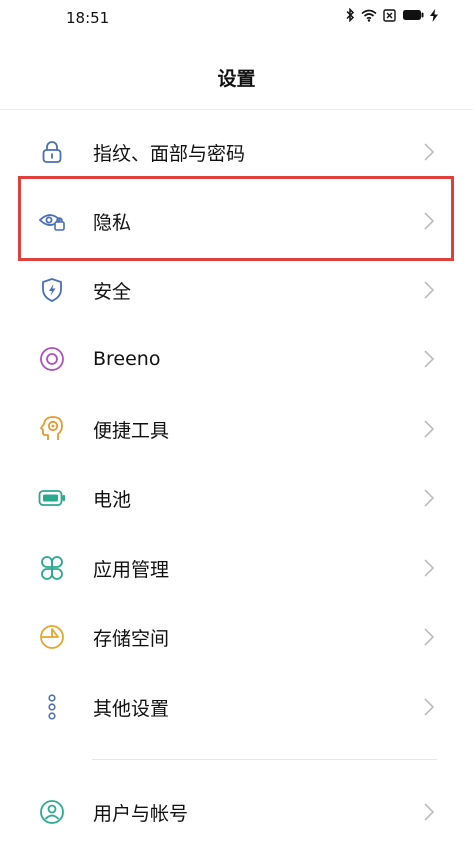 This screenshot has height=847, width=473. Describe the element at coordinates (88, 18) in the screenshot. I see `status-time: 18:51` at that location.